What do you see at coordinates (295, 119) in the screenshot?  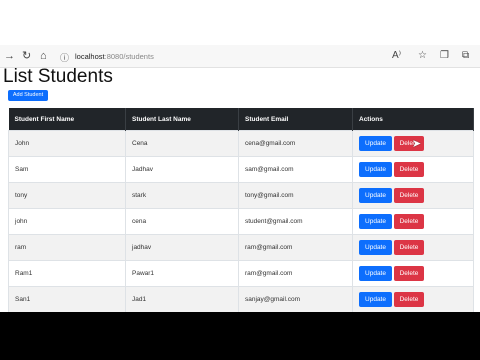 I see `header-email: Student Email` at bounding box center [295, 119].